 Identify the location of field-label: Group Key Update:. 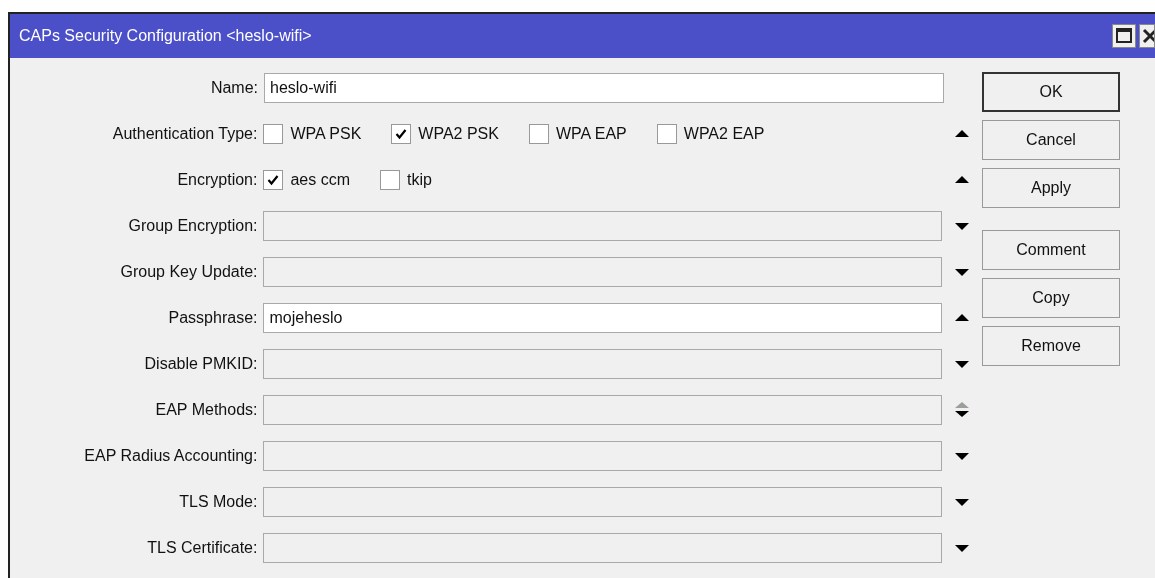
(189, 272).